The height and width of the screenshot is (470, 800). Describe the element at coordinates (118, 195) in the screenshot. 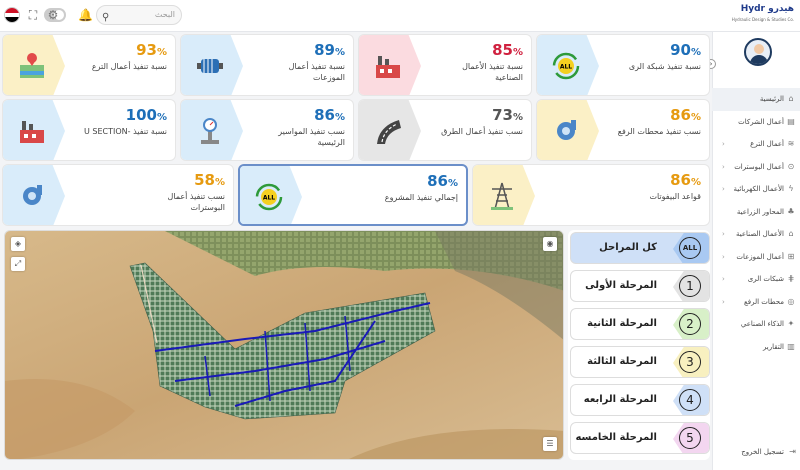

I see `card-boosters: 58% نسب تنفيذ أعمال البوسترات` at that location.